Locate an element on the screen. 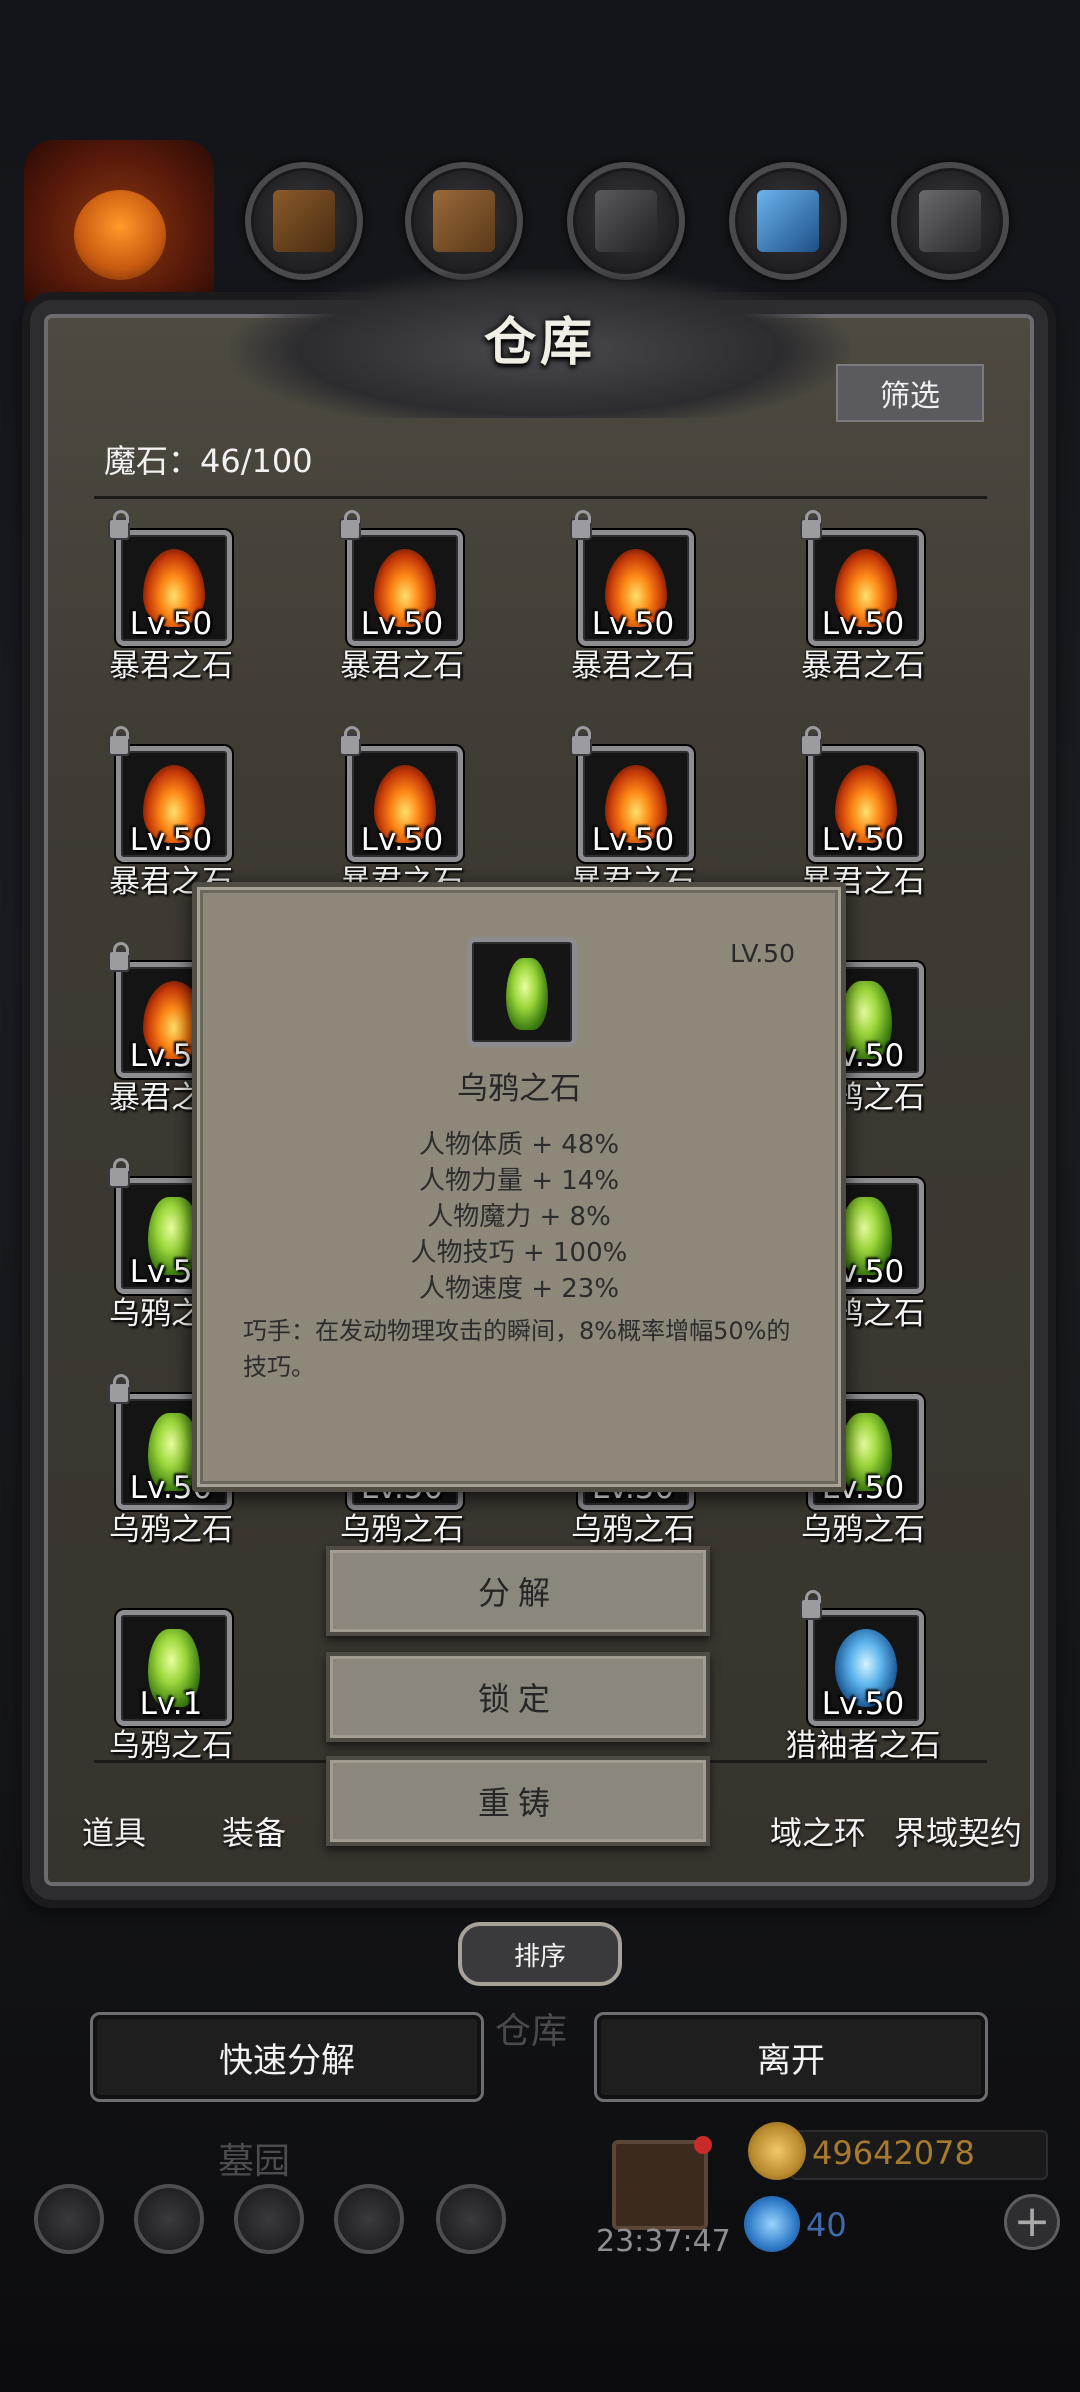 The image size is (1080, 2392). leave-button: 离开 is located at coordinates (791, 2057).